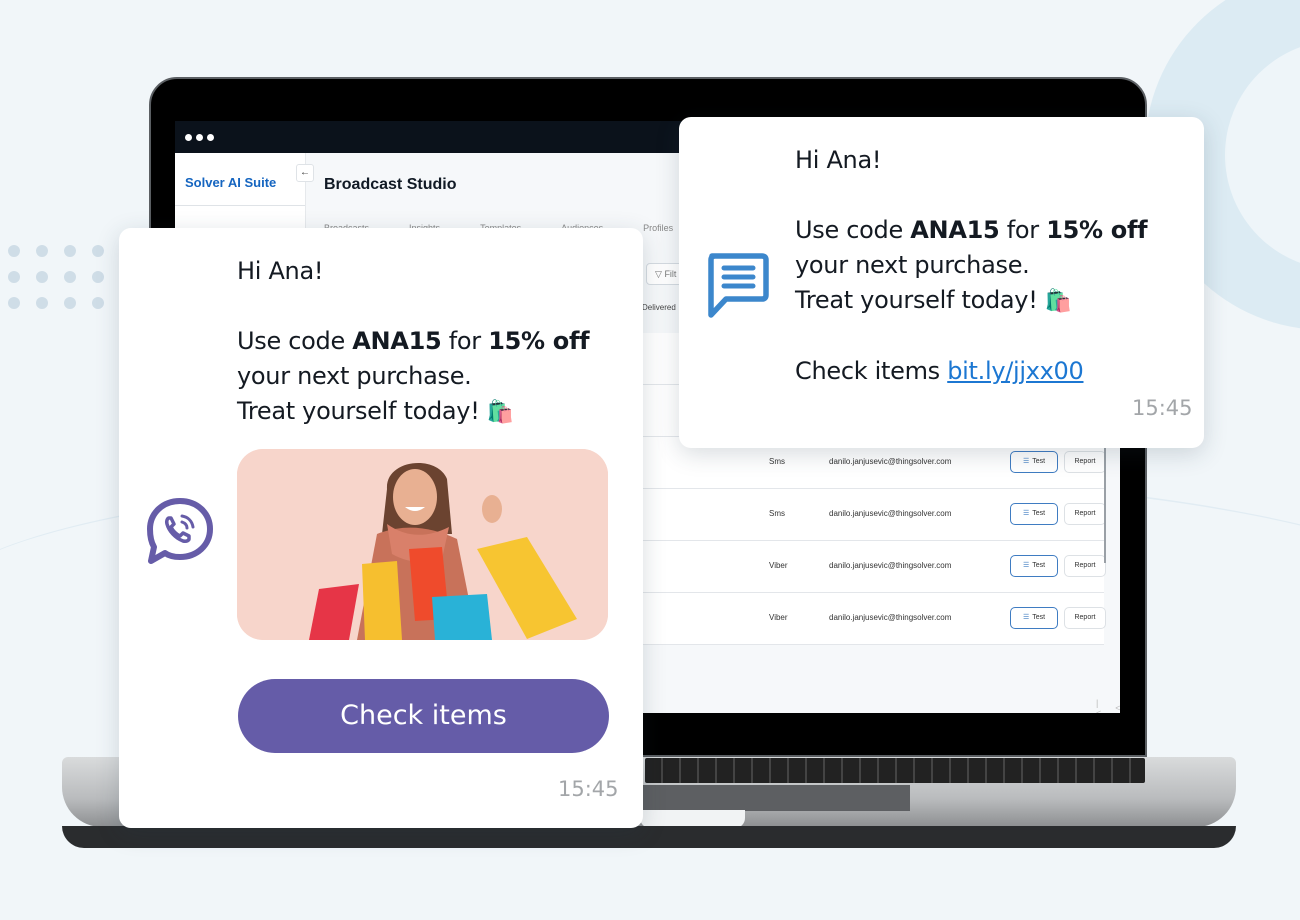 This screenshot has width=1300, height=920. What do you see at coordinates (180, 531) in the screenshot?
I see `viber-icon` at bounding box center [180, 531].